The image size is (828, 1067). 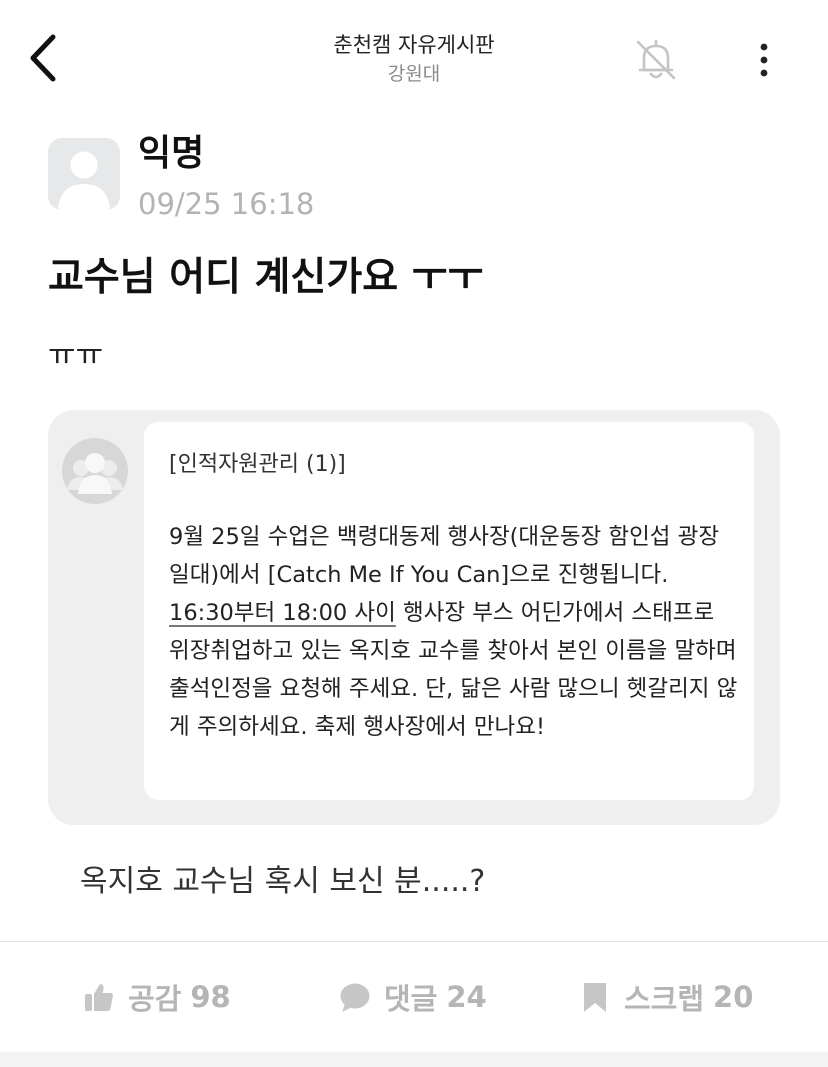 What do you see at coordinates (414, 45) in the screenshot?
I see `board-title: 춘천캠 자유게시판` at bounding box center [414, 45].